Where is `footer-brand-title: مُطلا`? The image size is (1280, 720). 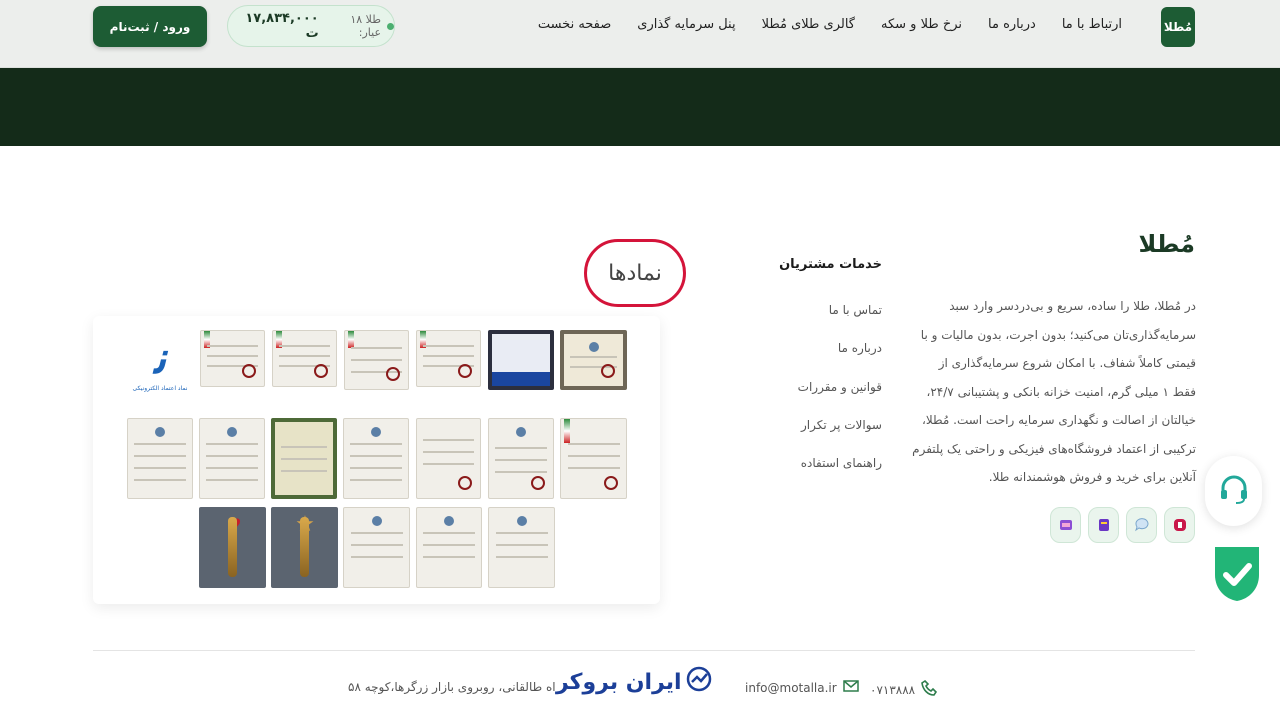
footer-brand-title: مُطلا is located at coordinates (1166, 244).